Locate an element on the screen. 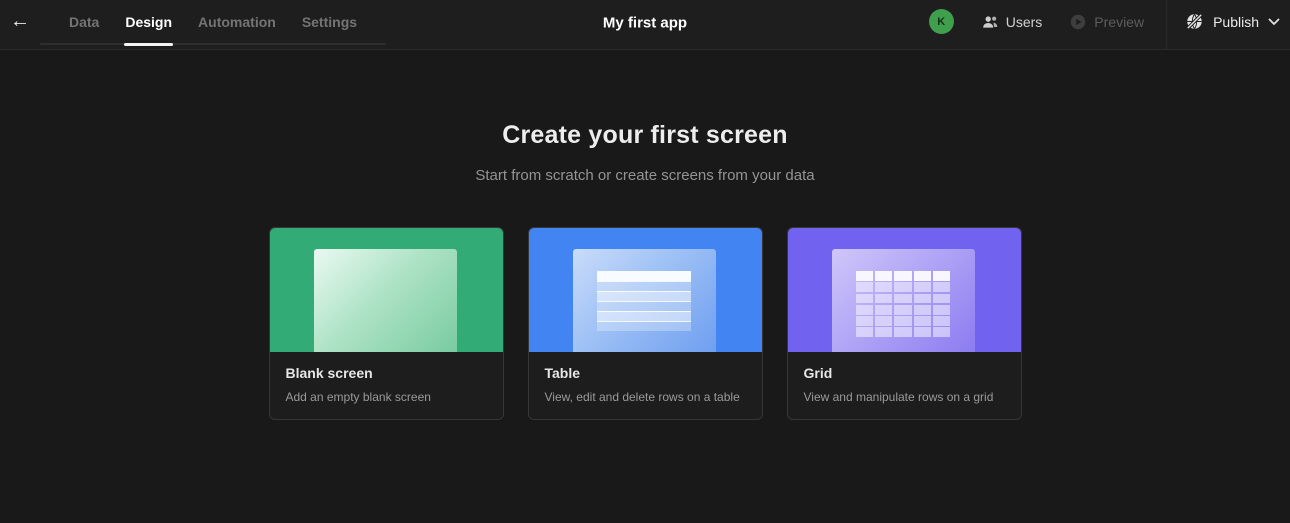 This screenshot has height=523, width=1290. users-button: Users is located at coordinates (1012, 22).